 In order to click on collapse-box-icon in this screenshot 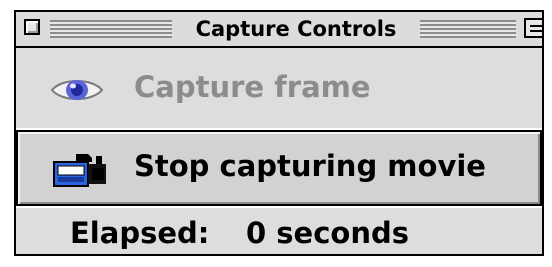, I will do `click(533, 28)`.